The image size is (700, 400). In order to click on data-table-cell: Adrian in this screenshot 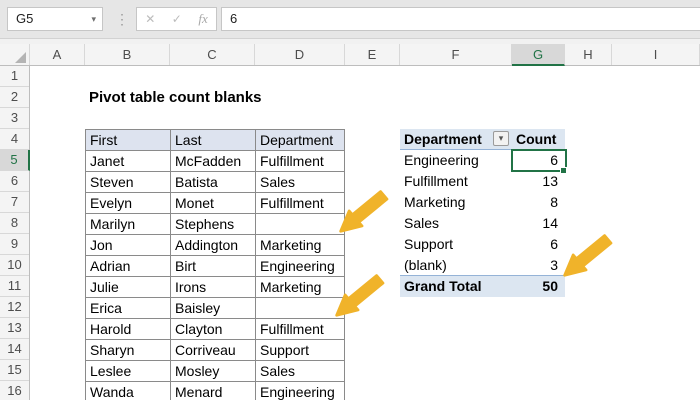, I will do `click(128, 266)`.